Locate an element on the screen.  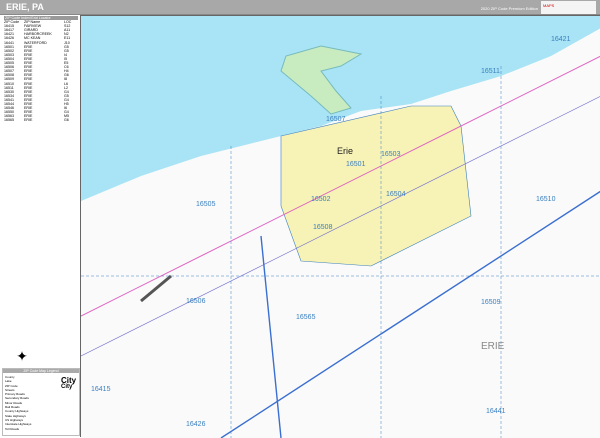
zip-label-16511: 16511 is located at coordinates (490, 71).